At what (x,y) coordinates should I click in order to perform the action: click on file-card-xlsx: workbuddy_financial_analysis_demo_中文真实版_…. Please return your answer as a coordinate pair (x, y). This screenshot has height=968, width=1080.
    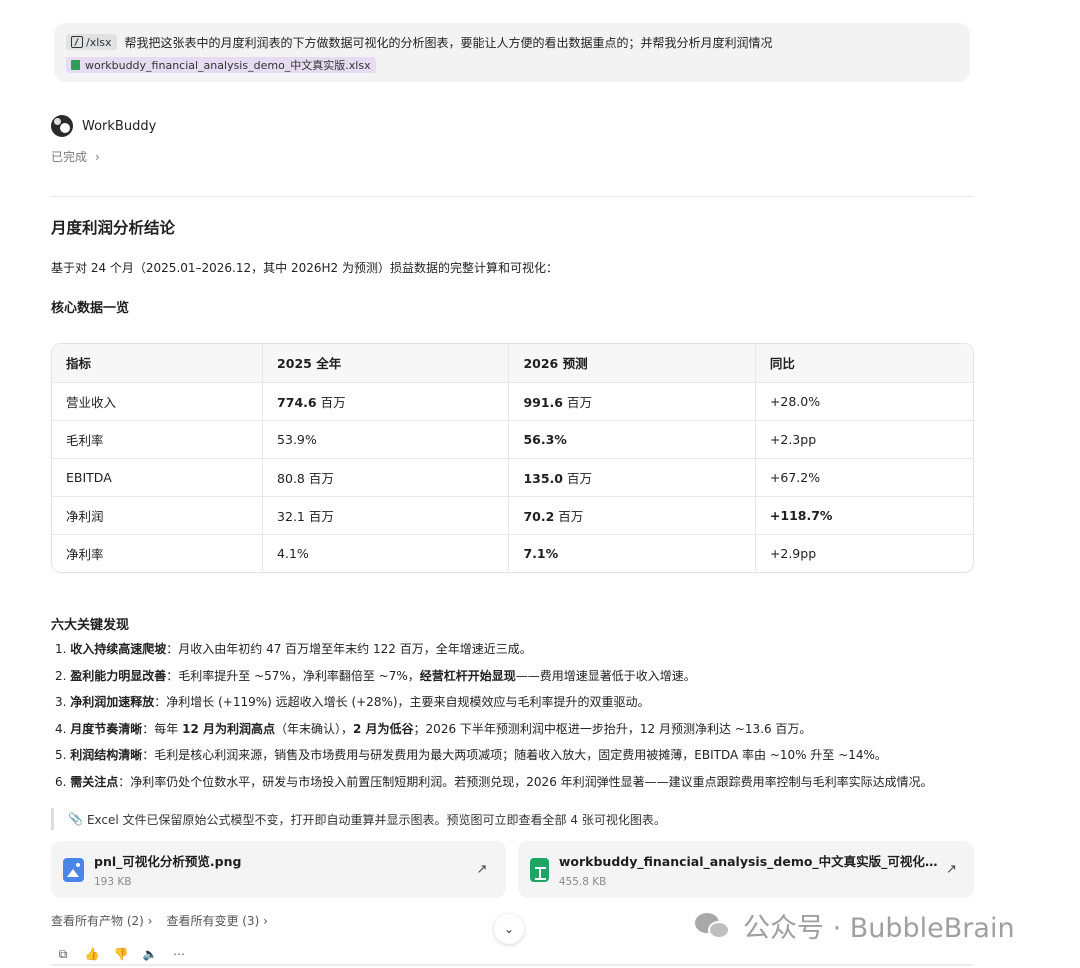
    Looking at the image, I should click on (746, 869).